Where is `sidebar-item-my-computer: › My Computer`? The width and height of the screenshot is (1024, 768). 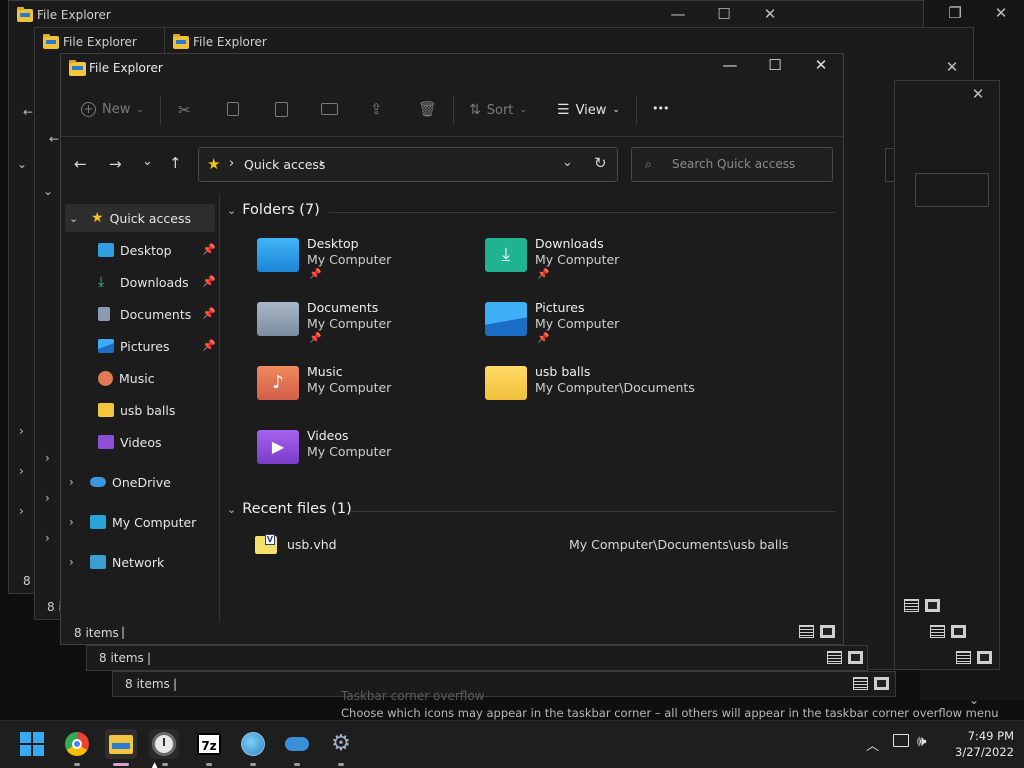
sidebar-item-my-computer: › My Computer is located at coordinates (139, 522).